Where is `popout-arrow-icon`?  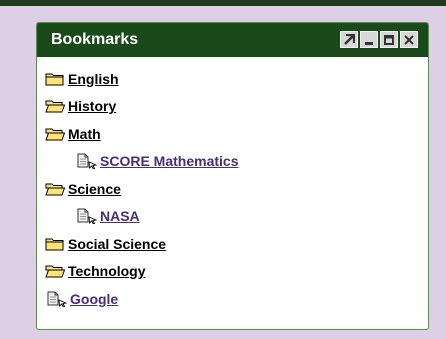 popout-arrow-icon is located at coordinates (349, 39).